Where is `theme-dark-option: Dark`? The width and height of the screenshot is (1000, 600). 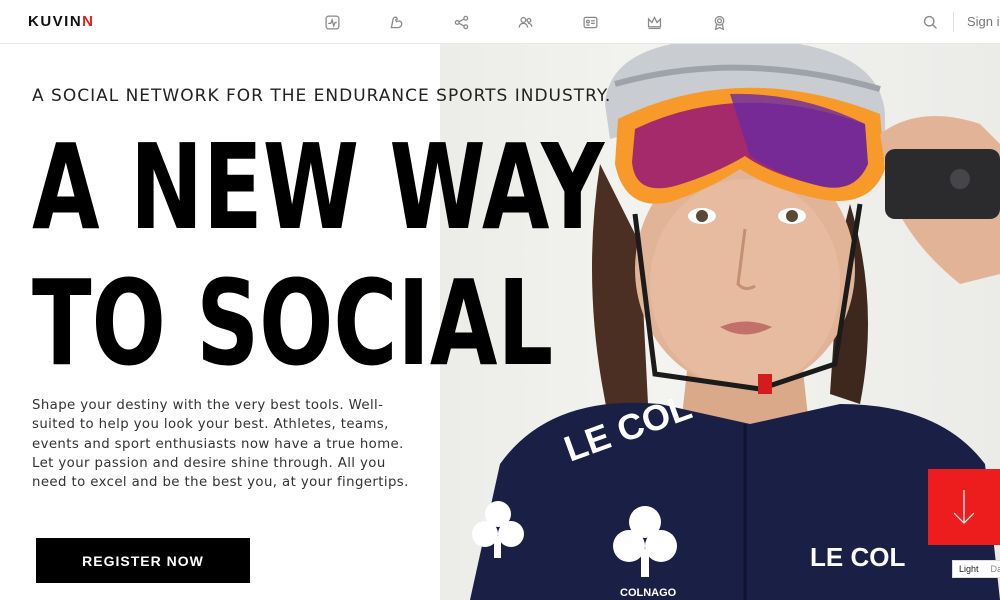 theme-dark-option: Dark is located at coordinates (992, 569).